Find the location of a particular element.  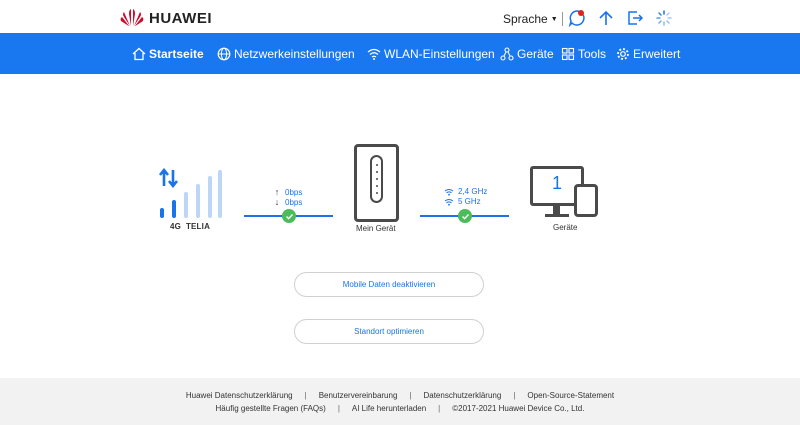

disable-mobile-data-button: Mobile Daten deaktivieren is located at coordinates (389, 284).